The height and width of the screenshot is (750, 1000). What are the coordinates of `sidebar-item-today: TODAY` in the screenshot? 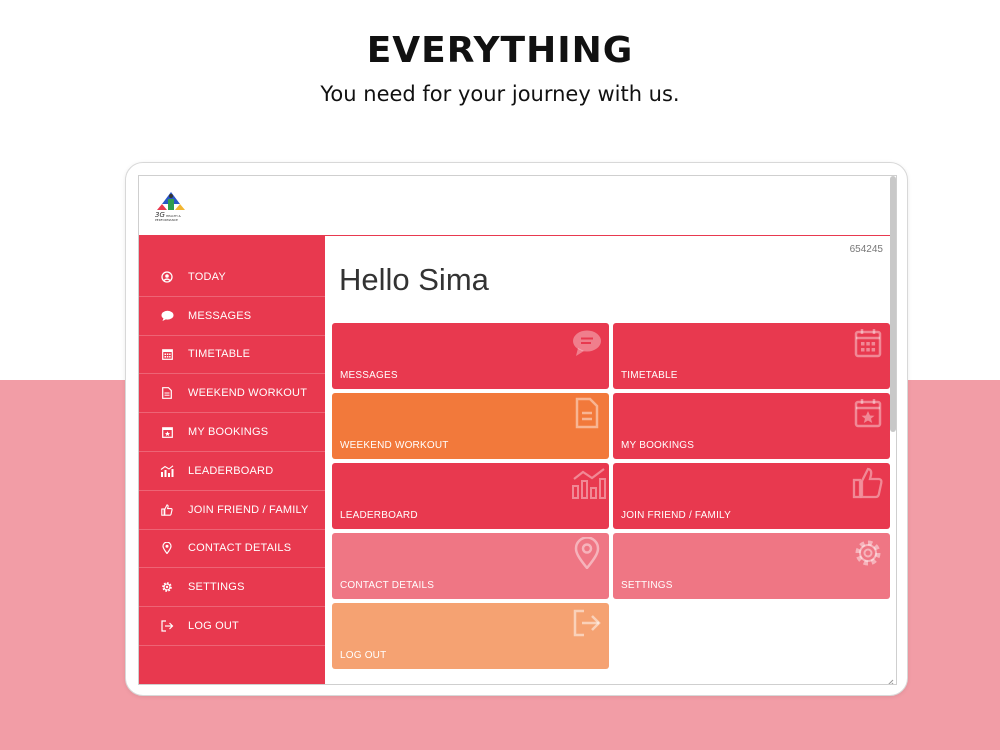 It's located at (232, 277).